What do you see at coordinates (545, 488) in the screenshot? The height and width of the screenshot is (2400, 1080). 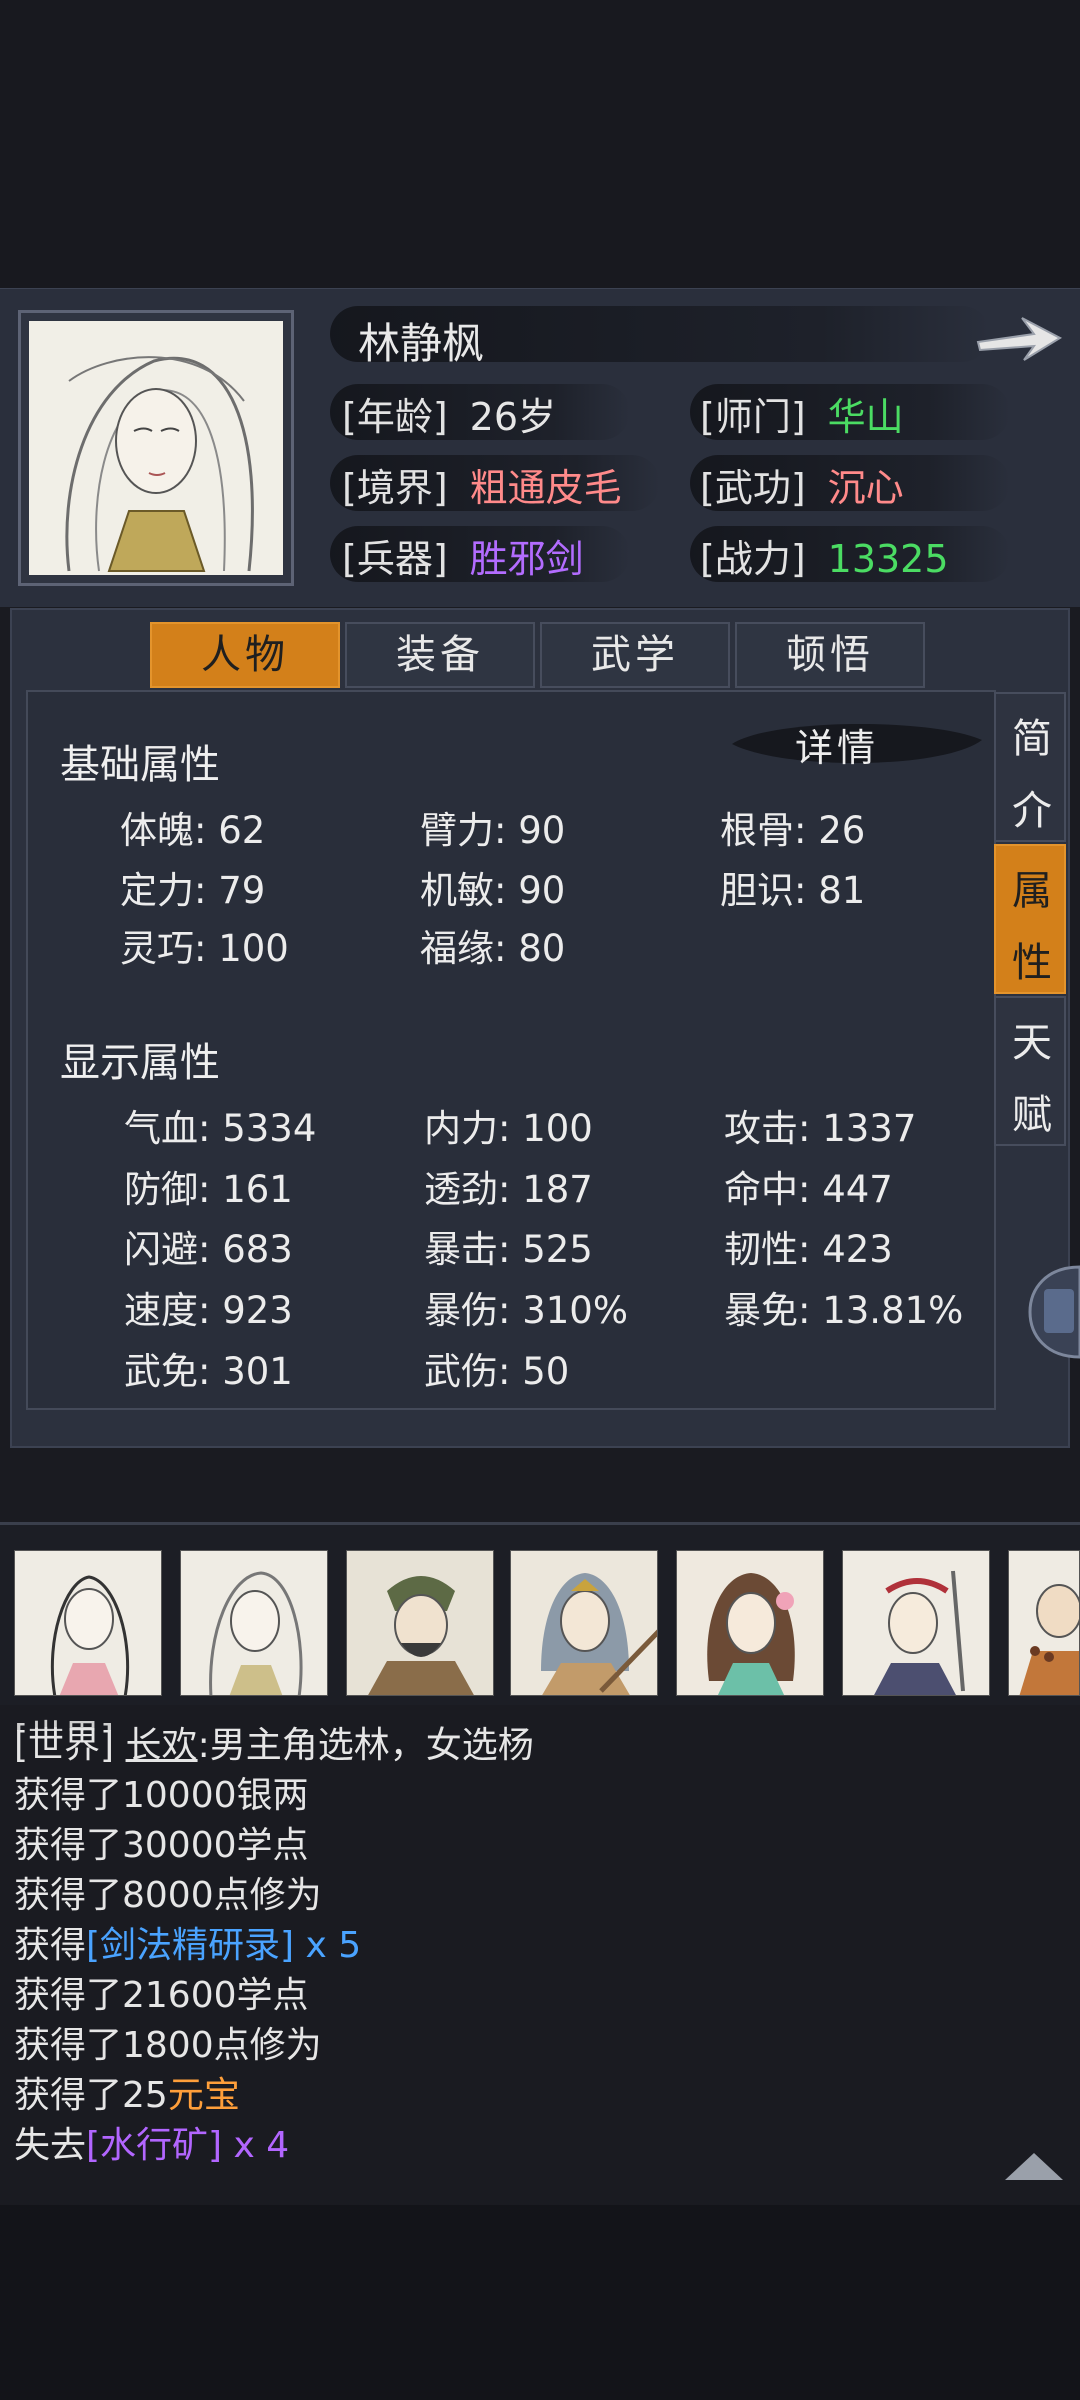 I see `realm-value: 粗通皮毛` at bounding box center [545, 488].